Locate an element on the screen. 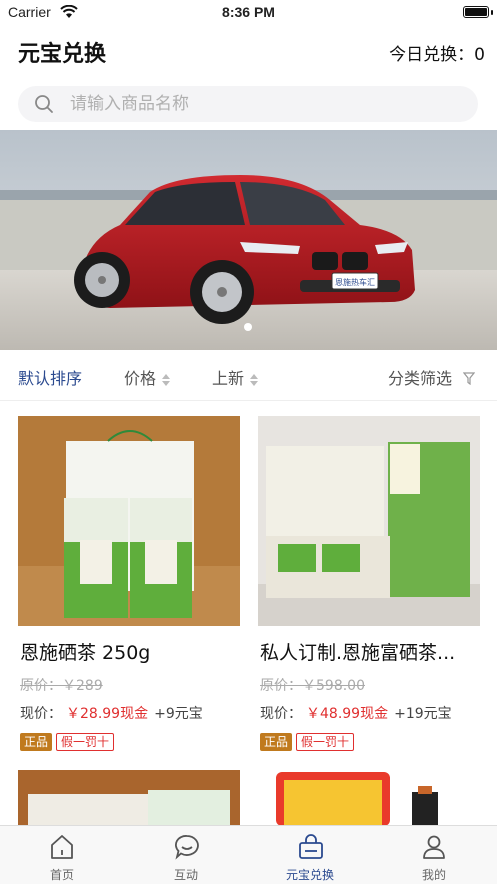 The image size is (497, 884). today-exchange-count: 今日兑换：0 is located at coordinates (437, 52).